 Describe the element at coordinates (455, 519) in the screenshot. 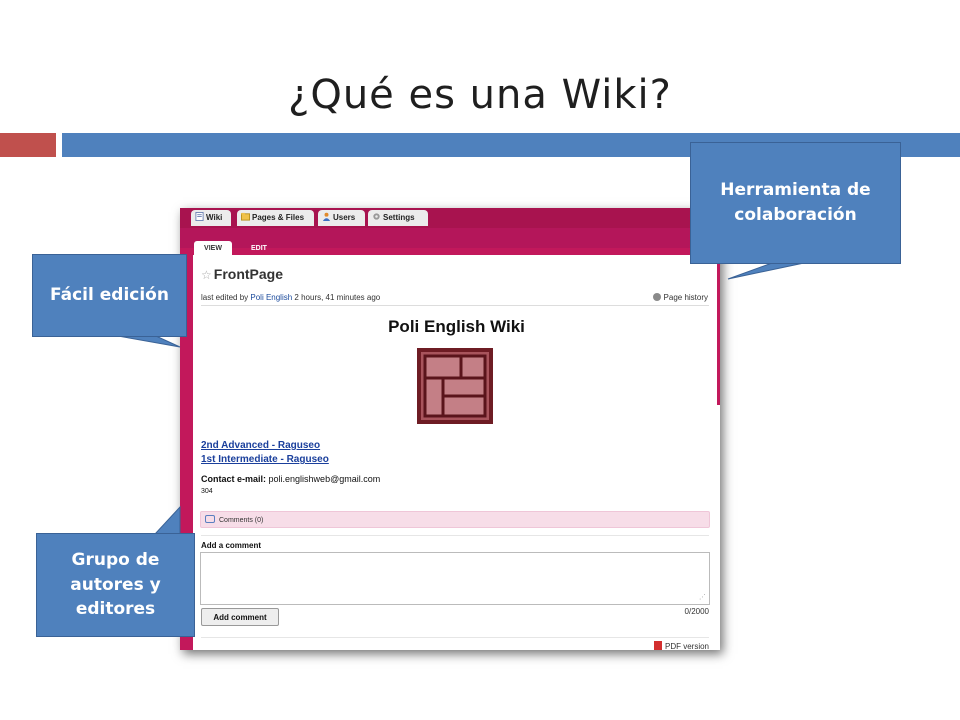

I see `comments-bar: Comments (0)` at that location.